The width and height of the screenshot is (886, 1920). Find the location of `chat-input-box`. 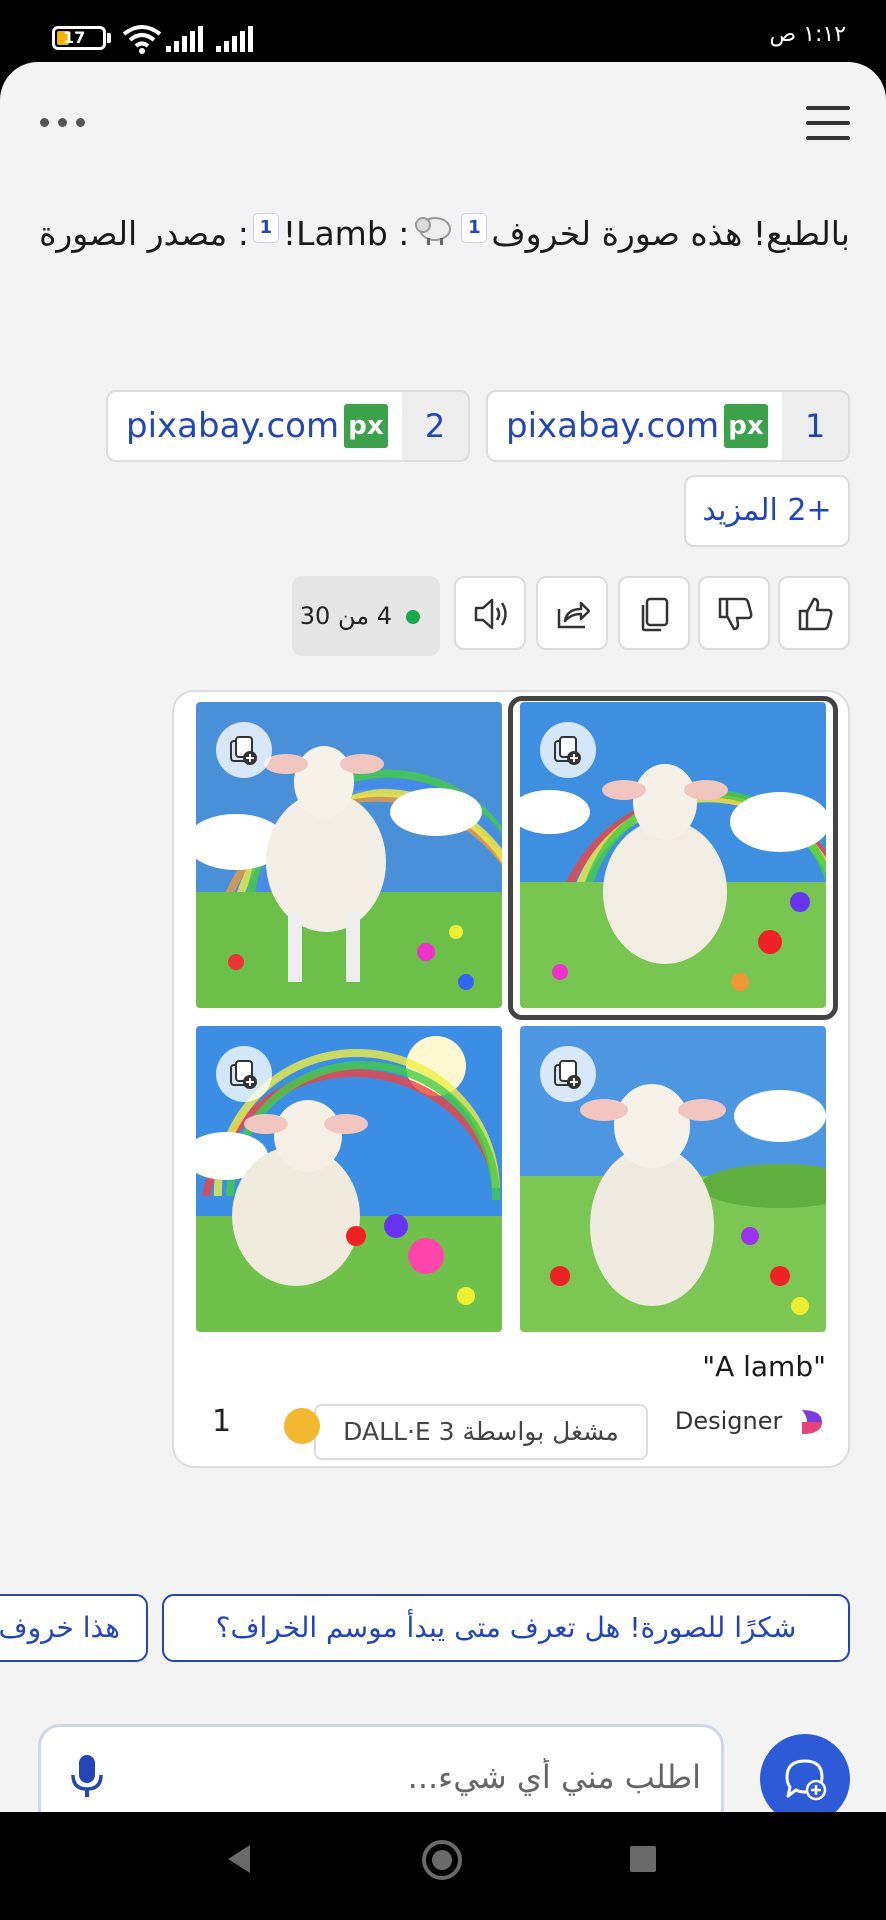

chat-input-box is located at coordinates (381, 1768).